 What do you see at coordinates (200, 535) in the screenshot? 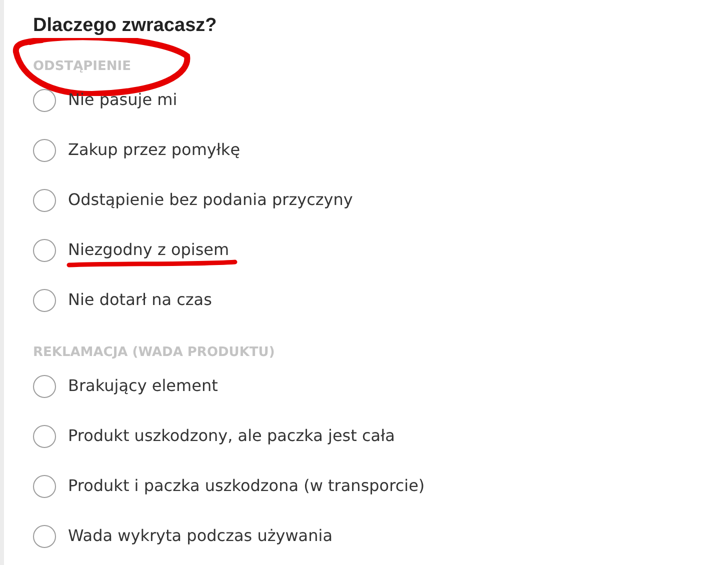
I see `option-label: Wada wykryta podczas używania` at bounding box center [200, 535].